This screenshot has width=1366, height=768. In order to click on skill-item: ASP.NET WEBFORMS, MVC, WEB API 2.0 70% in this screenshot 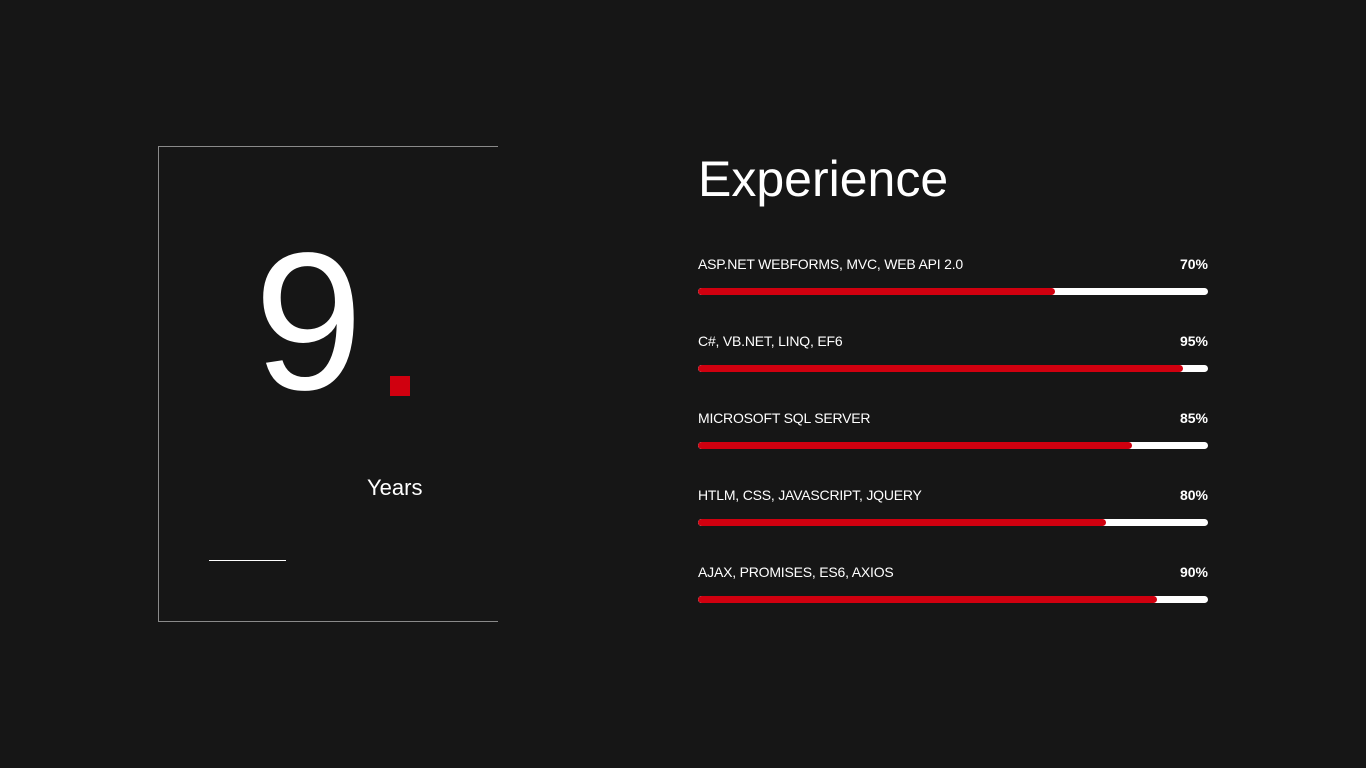, I will do `click(953, 294)`.